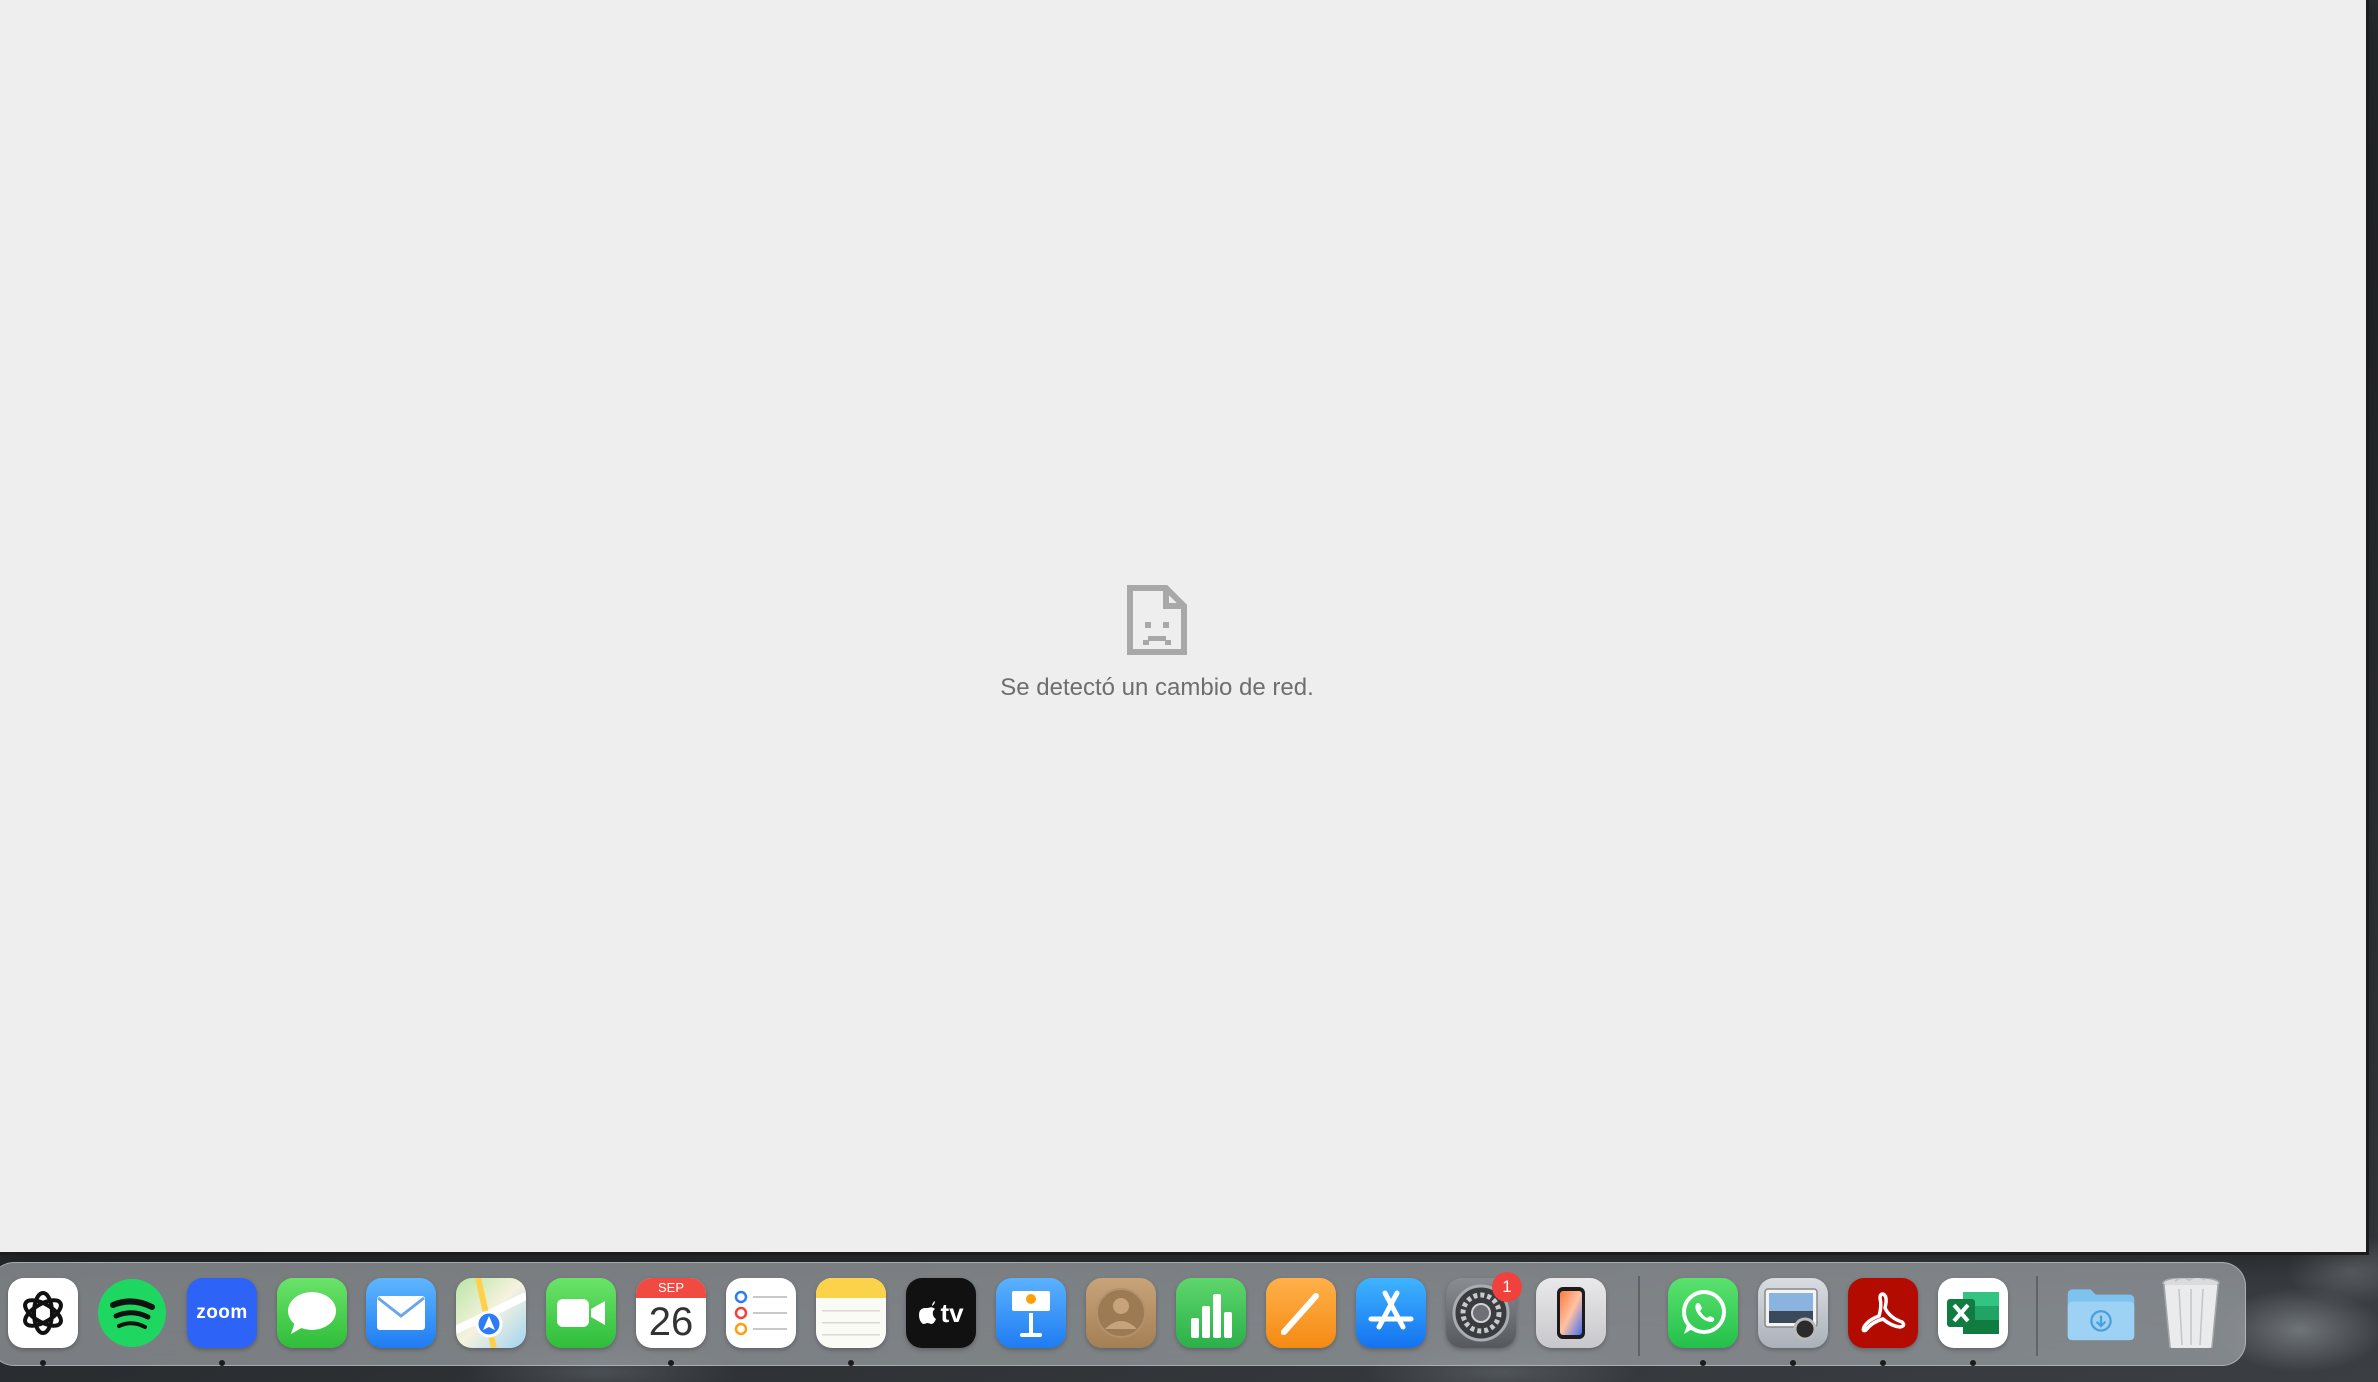  What do you see at coordinates (43, 1313) in the screenshot?
I see `chatgpt-icon` at bounding box center [43, 1313].